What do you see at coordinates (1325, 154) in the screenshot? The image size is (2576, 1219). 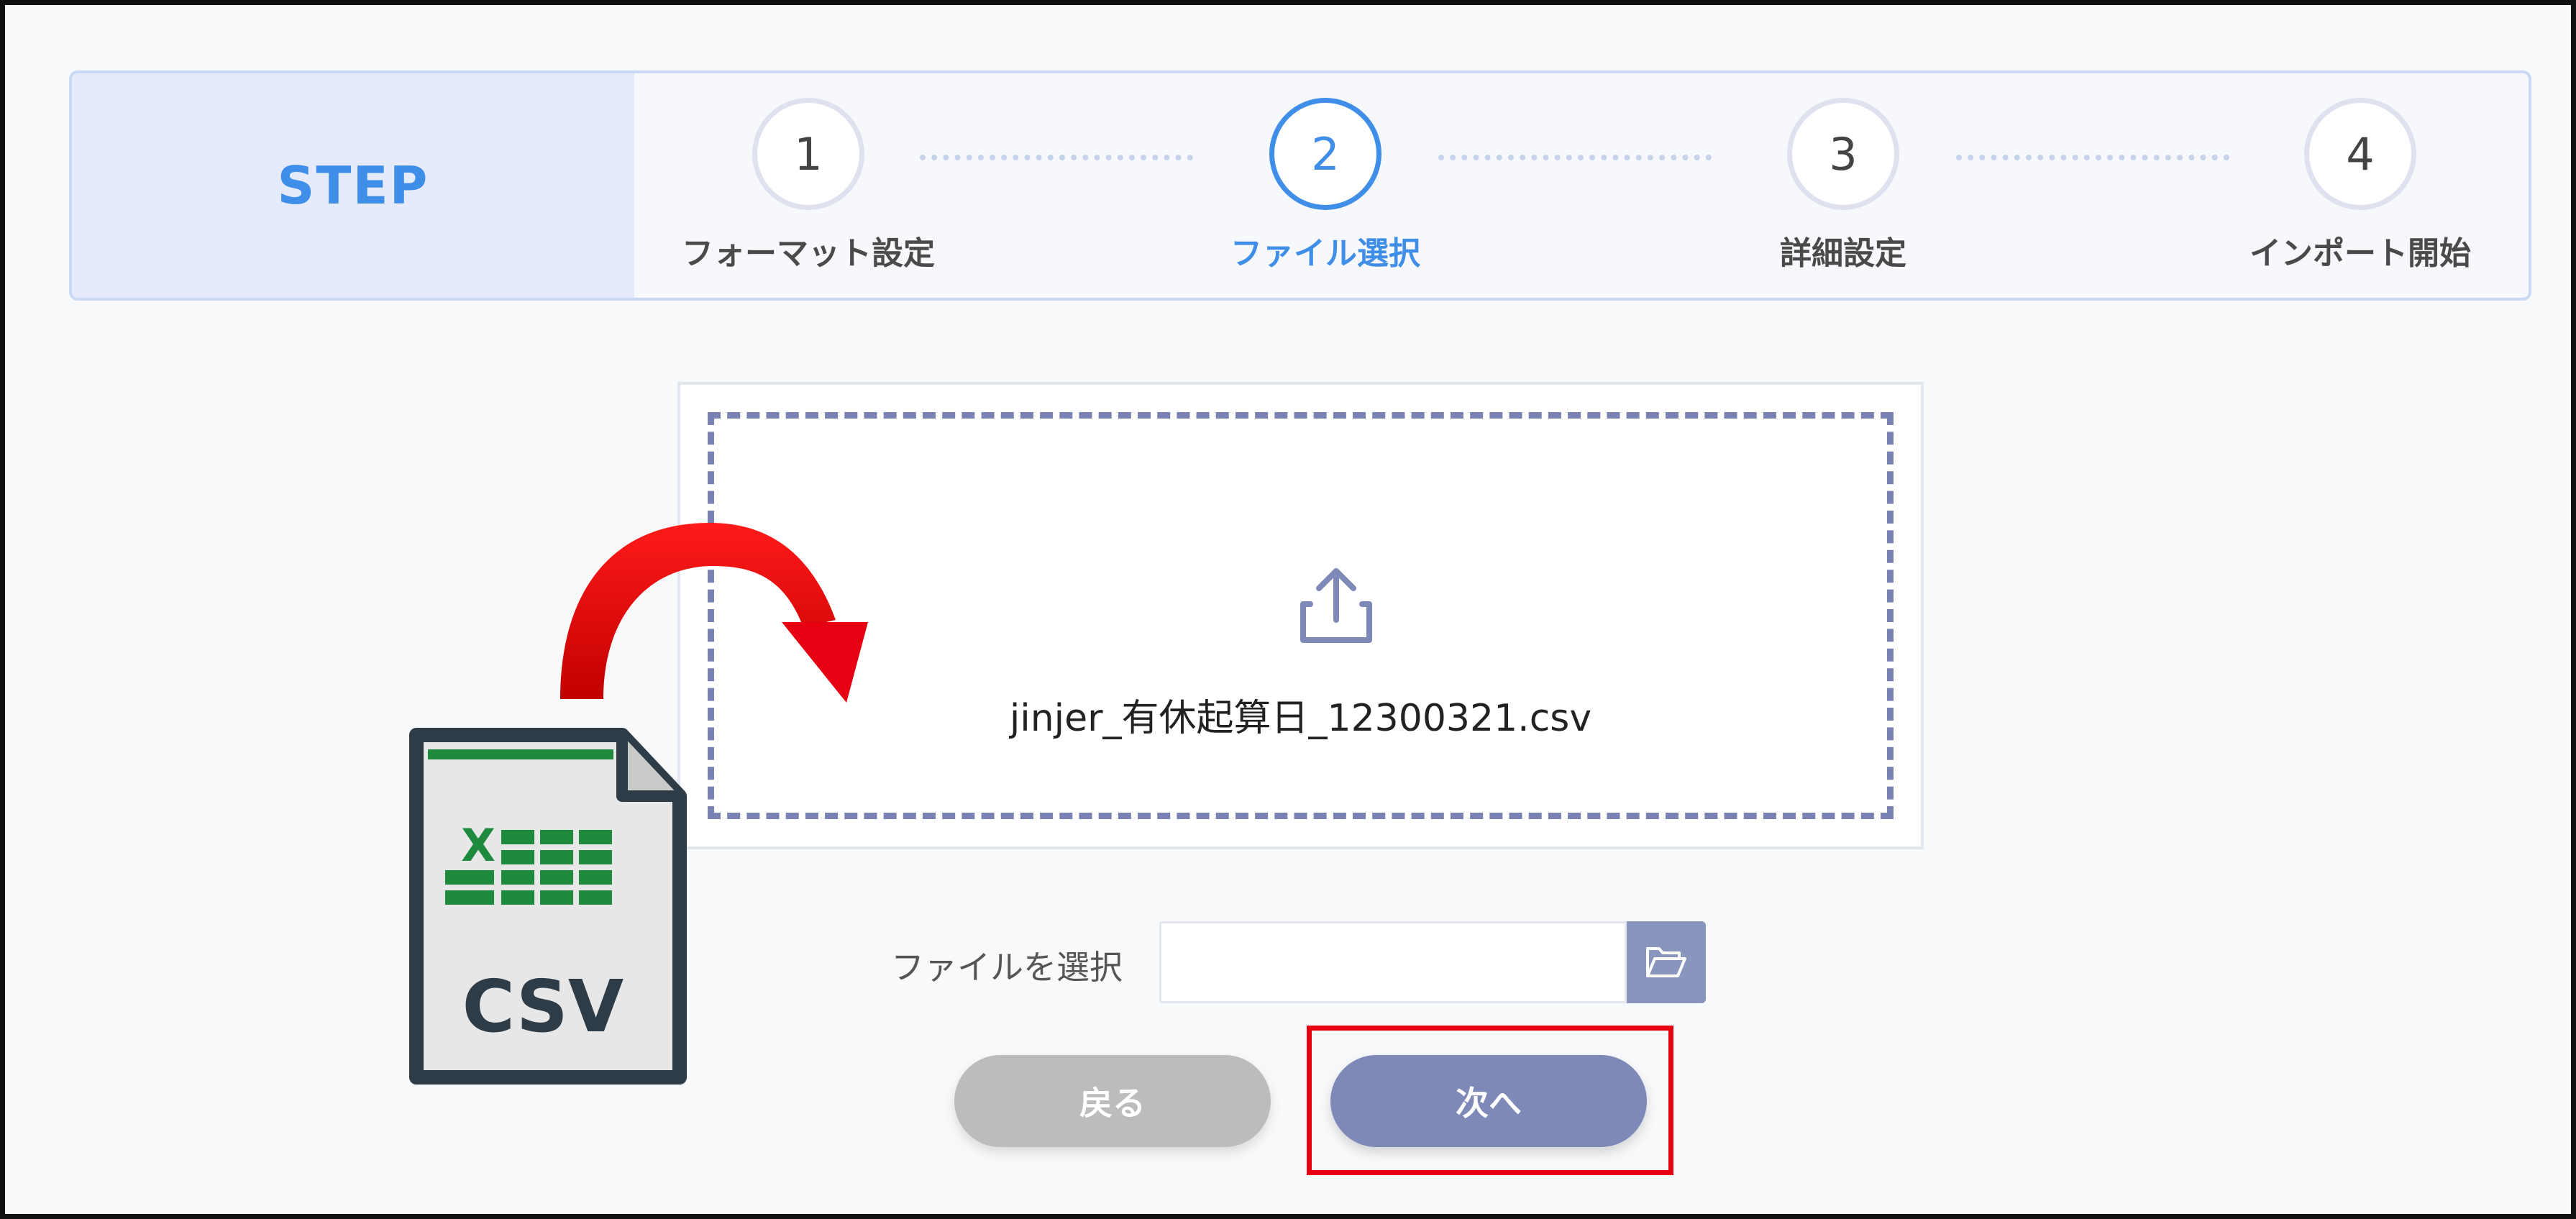 I see `step-number: 2` at bounding box center [1325, 154].